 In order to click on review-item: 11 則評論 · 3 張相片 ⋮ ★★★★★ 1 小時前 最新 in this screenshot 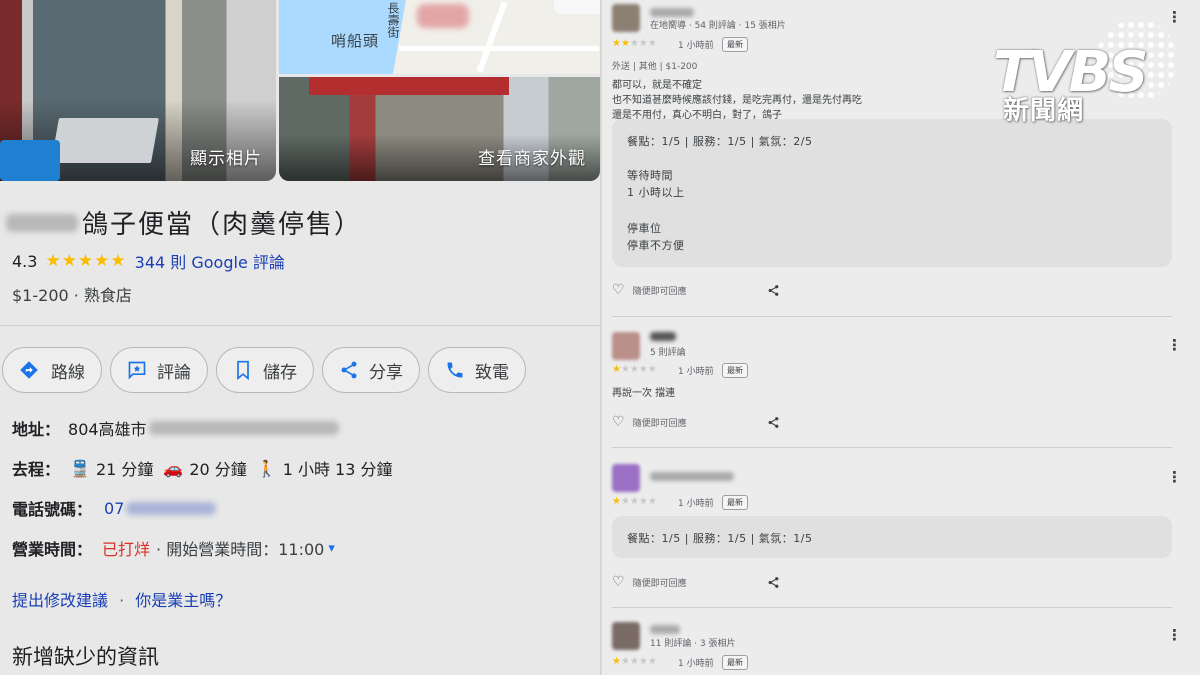, I will do `click(897, 648)`.